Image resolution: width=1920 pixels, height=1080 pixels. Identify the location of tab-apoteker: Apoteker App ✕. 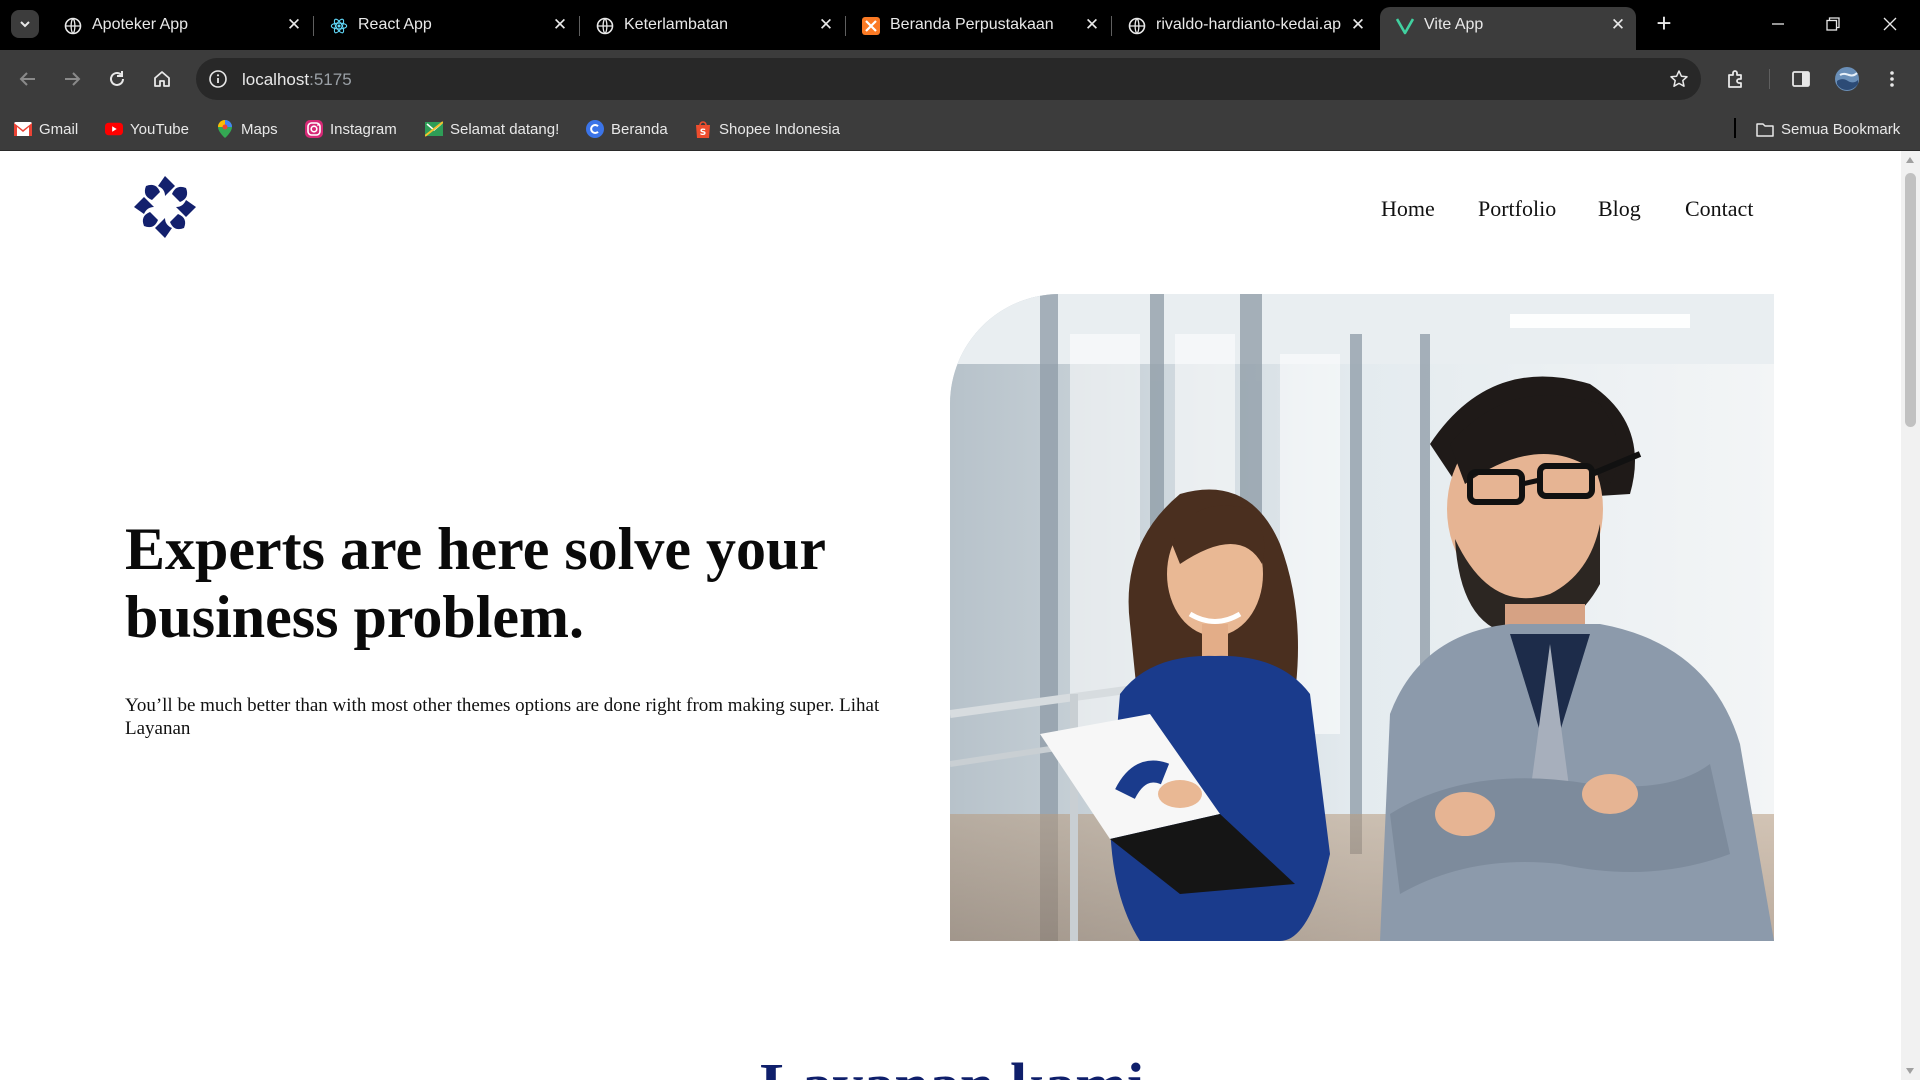
(180, 25).